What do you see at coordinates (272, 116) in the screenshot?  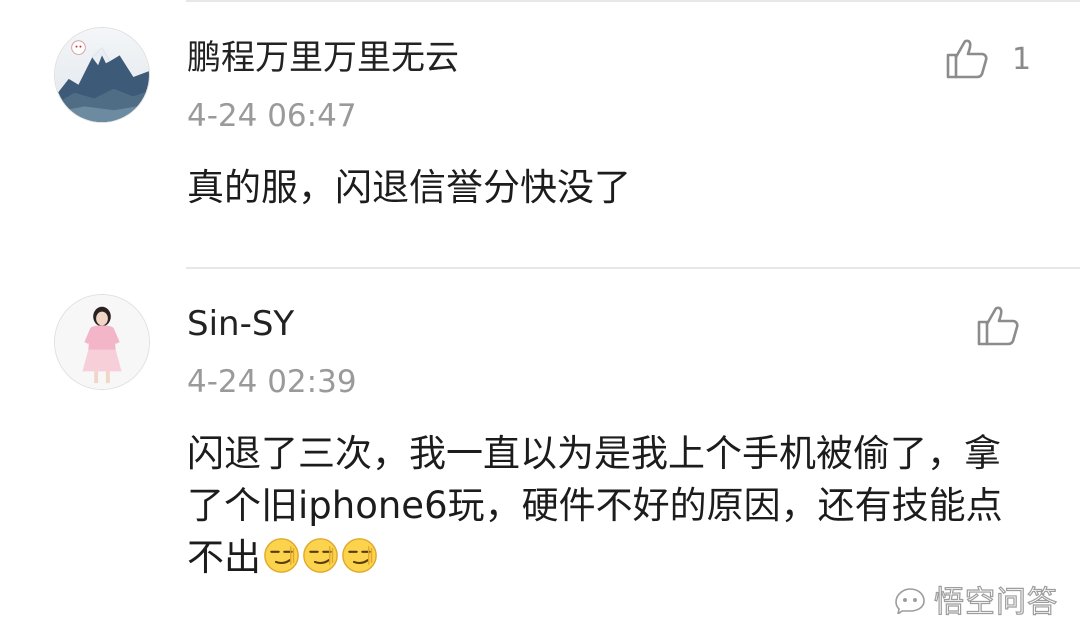 I see `timestamp: 4-24 06:47` at bounding box center [272, 116].